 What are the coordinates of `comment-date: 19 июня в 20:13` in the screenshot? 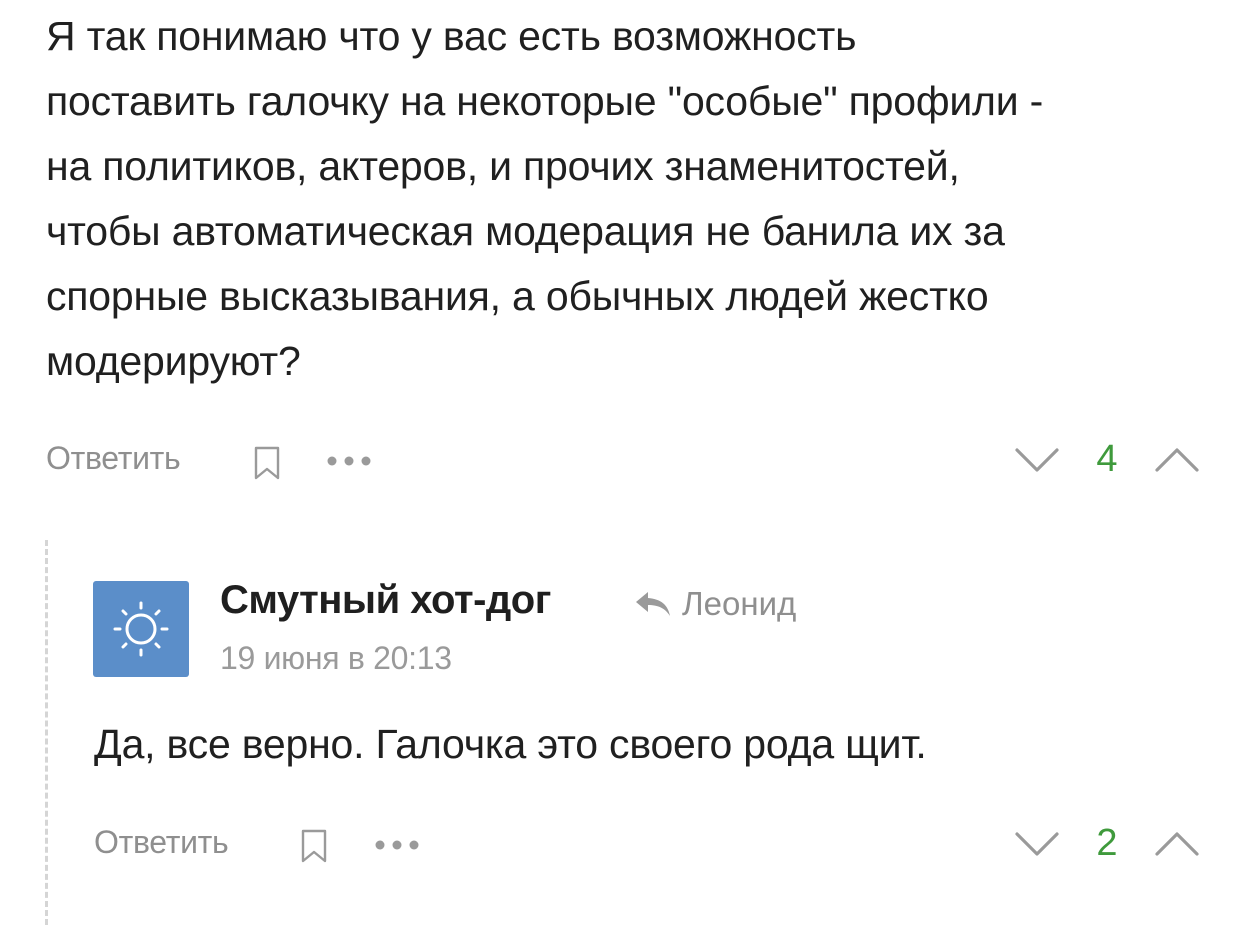 It's located at (336, 658).